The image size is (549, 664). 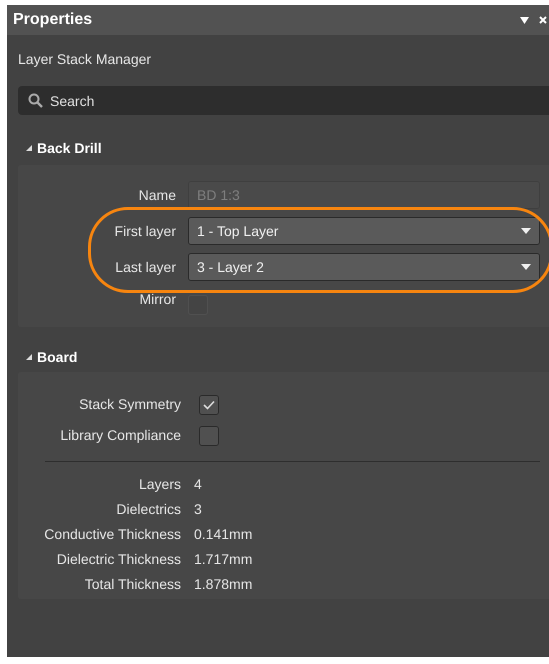 I want to click on field-label: Dielectrics, so click(x=148, y=509).